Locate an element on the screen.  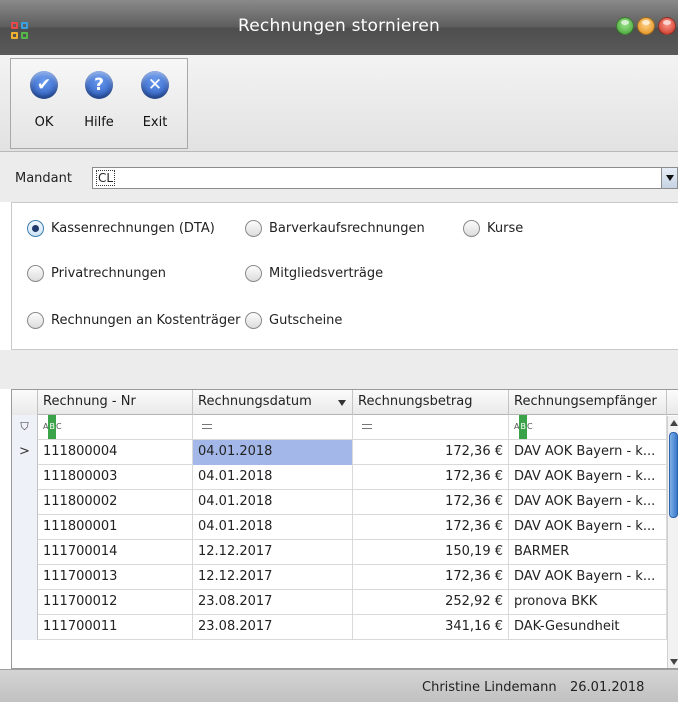
help-button-label: Hilfe is located at coordinates (99, 122).